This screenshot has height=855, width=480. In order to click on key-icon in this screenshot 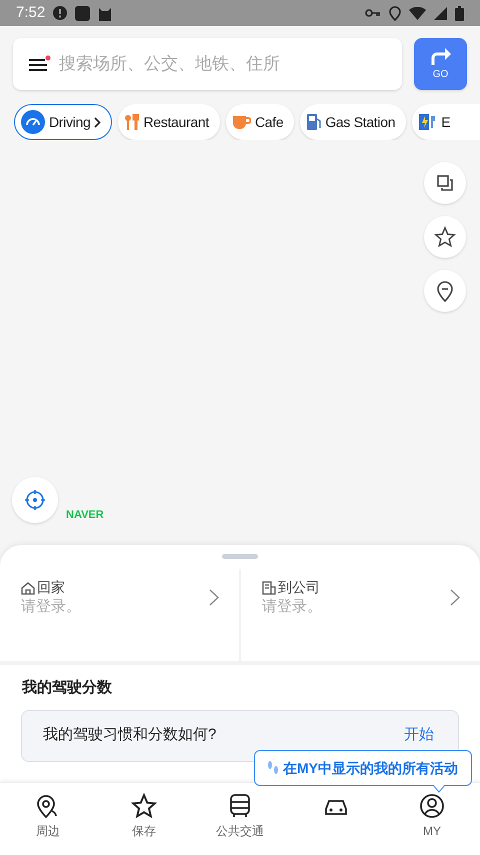, I will do `click(373, 13)`.